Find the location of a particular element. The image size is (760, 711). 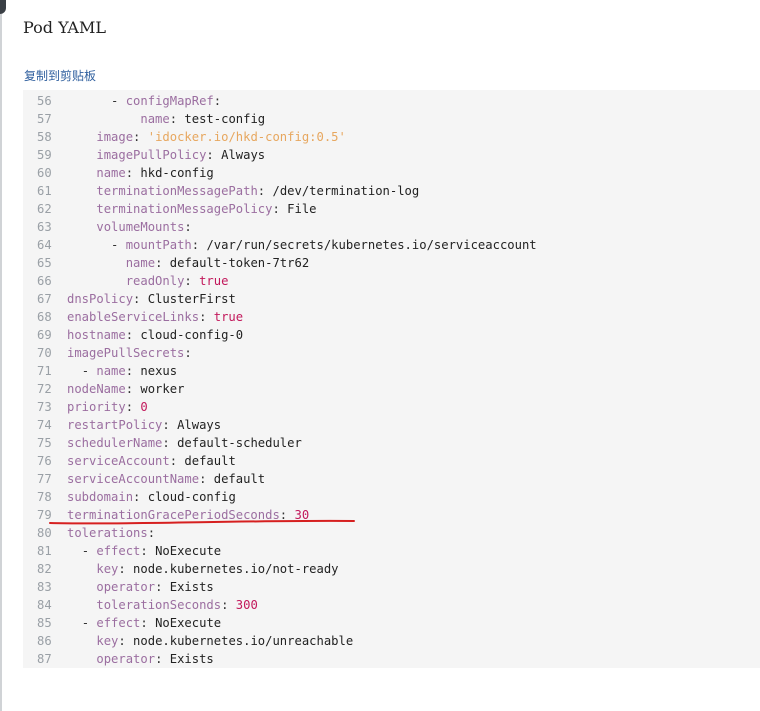

yaml-key: imagePullSecrets is located at coordinates (126, 353).